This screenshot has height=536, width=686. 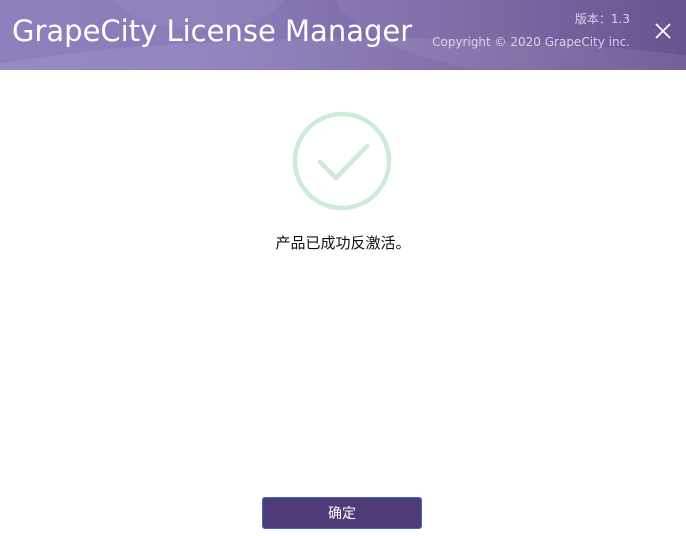 What do you see at coordinates (663, 31) in the screenshot?
I see `close-icon` at bounding box center [663, 31].